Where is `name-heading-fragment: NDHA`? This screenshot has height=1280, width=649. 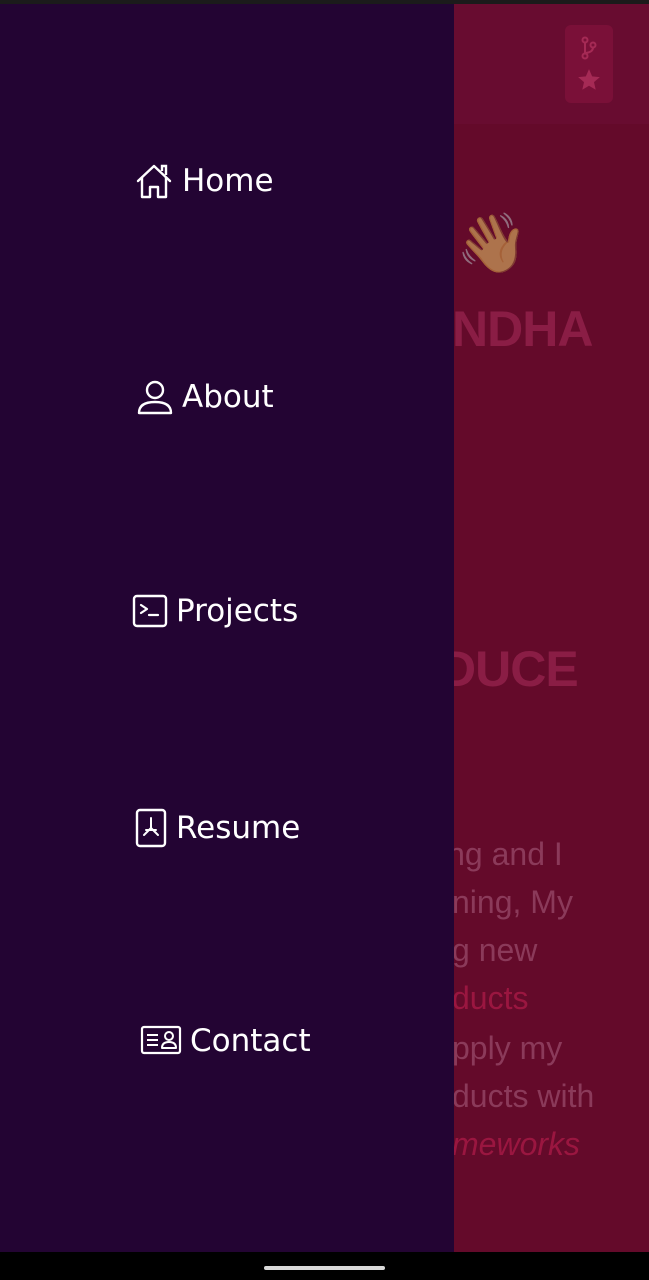 name-heading-fragment: NDHA is located at coordinates (522, 329).